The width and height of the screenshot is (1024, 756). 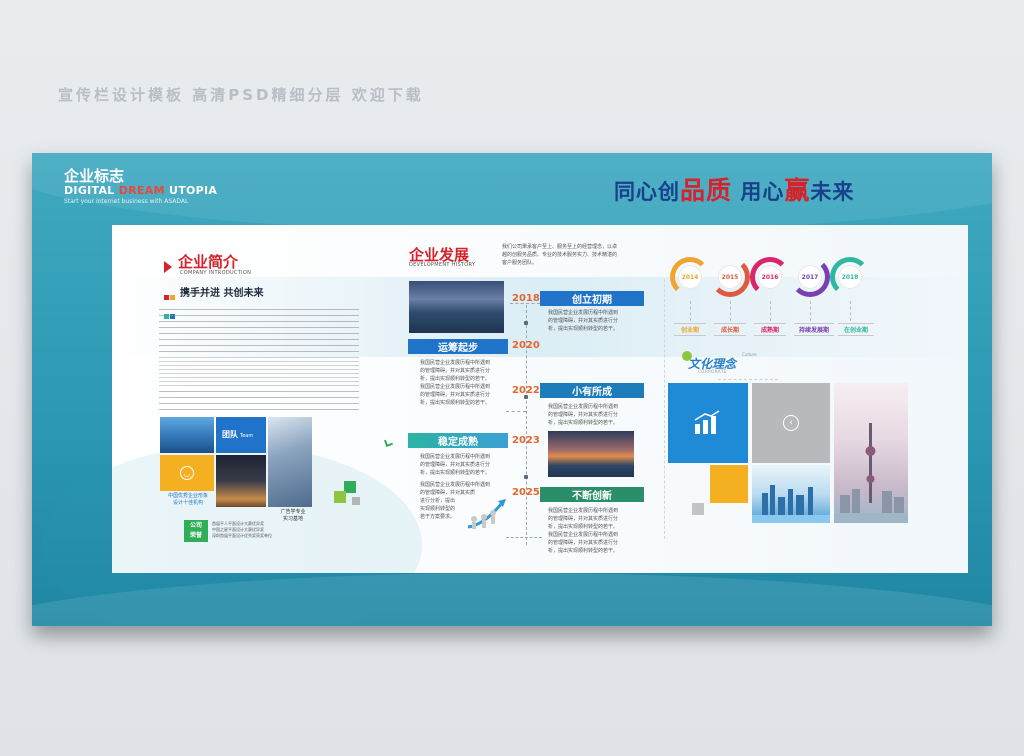 I want to click on intro-title: 企业简介, so click(x=208, y=262).